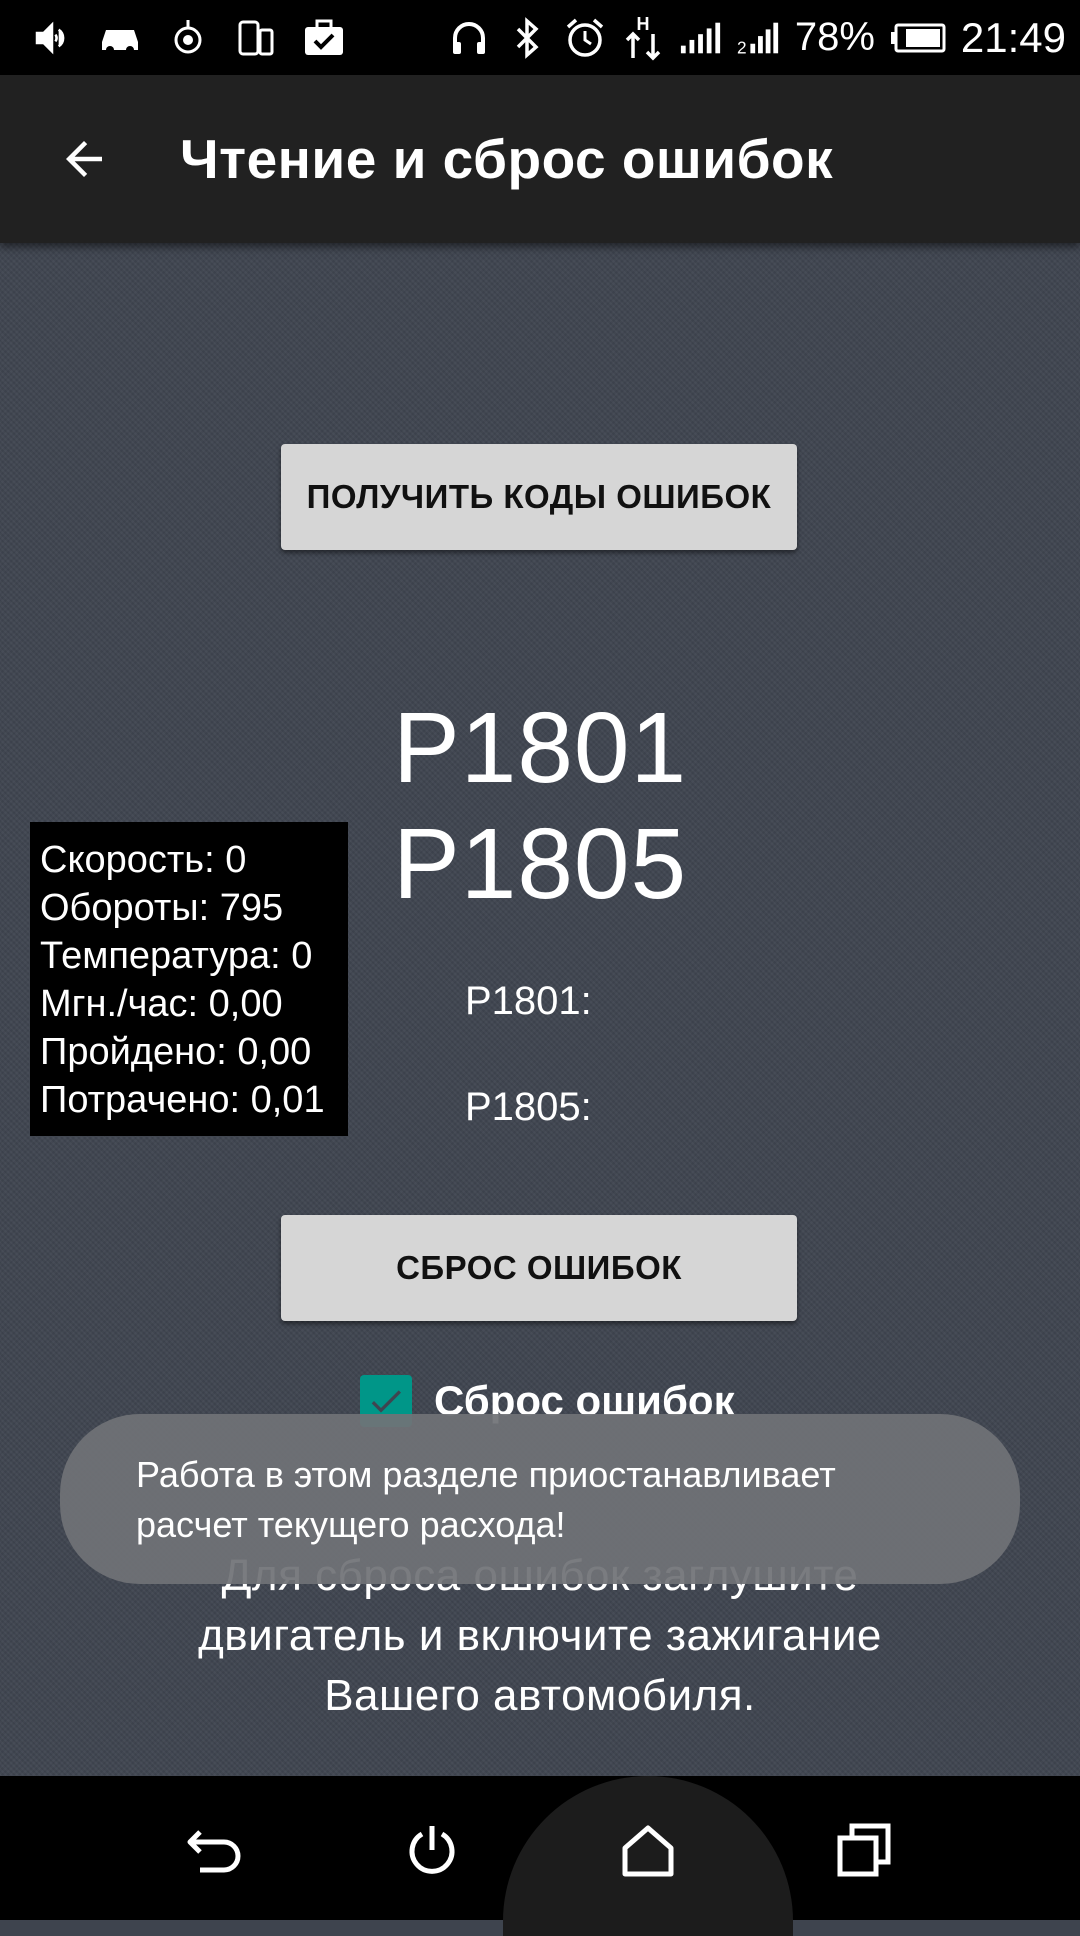 The image size is (1080, 1936). I want to click on back-button, so click(84, 159).